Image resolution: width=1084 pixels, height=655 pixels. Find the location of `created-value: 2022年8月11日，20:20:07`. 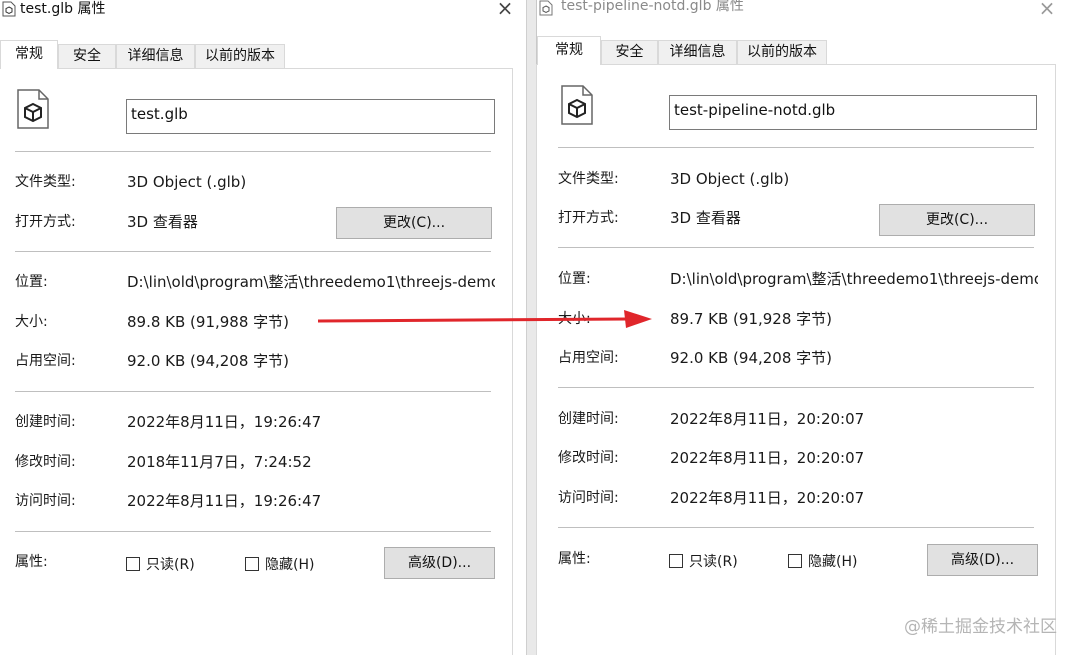

created-value: 2022年8月11日，20:20:07 is located at coordinates (767, 419).